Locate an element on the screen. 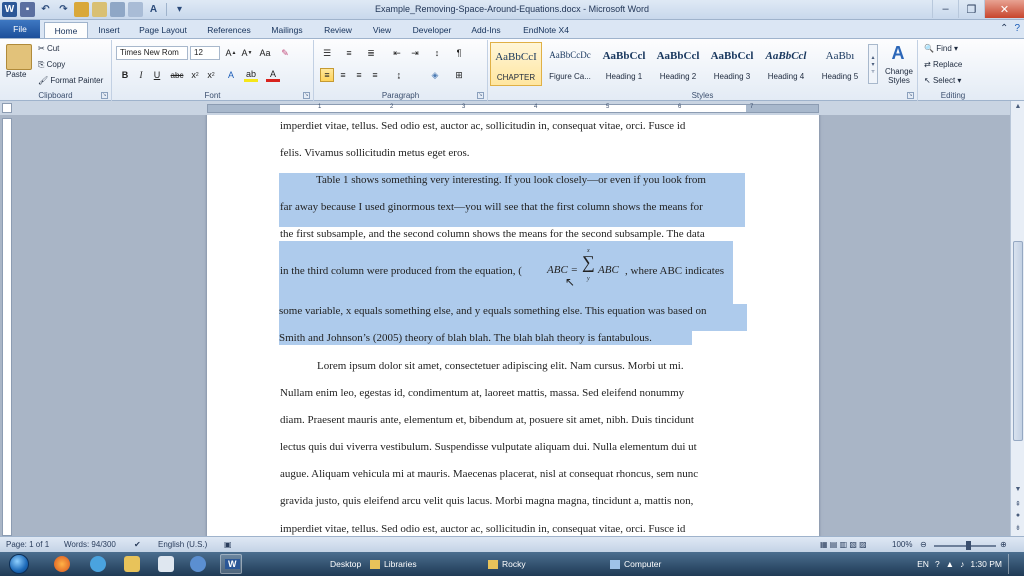  underline-icon: U is located at coordinates (157, 75).